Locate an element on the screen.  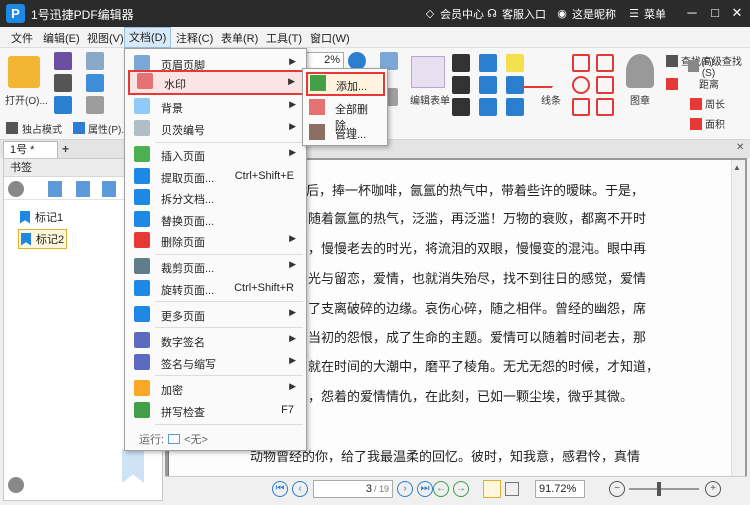
panel-settings-icon is located at coordinates (16, 485).